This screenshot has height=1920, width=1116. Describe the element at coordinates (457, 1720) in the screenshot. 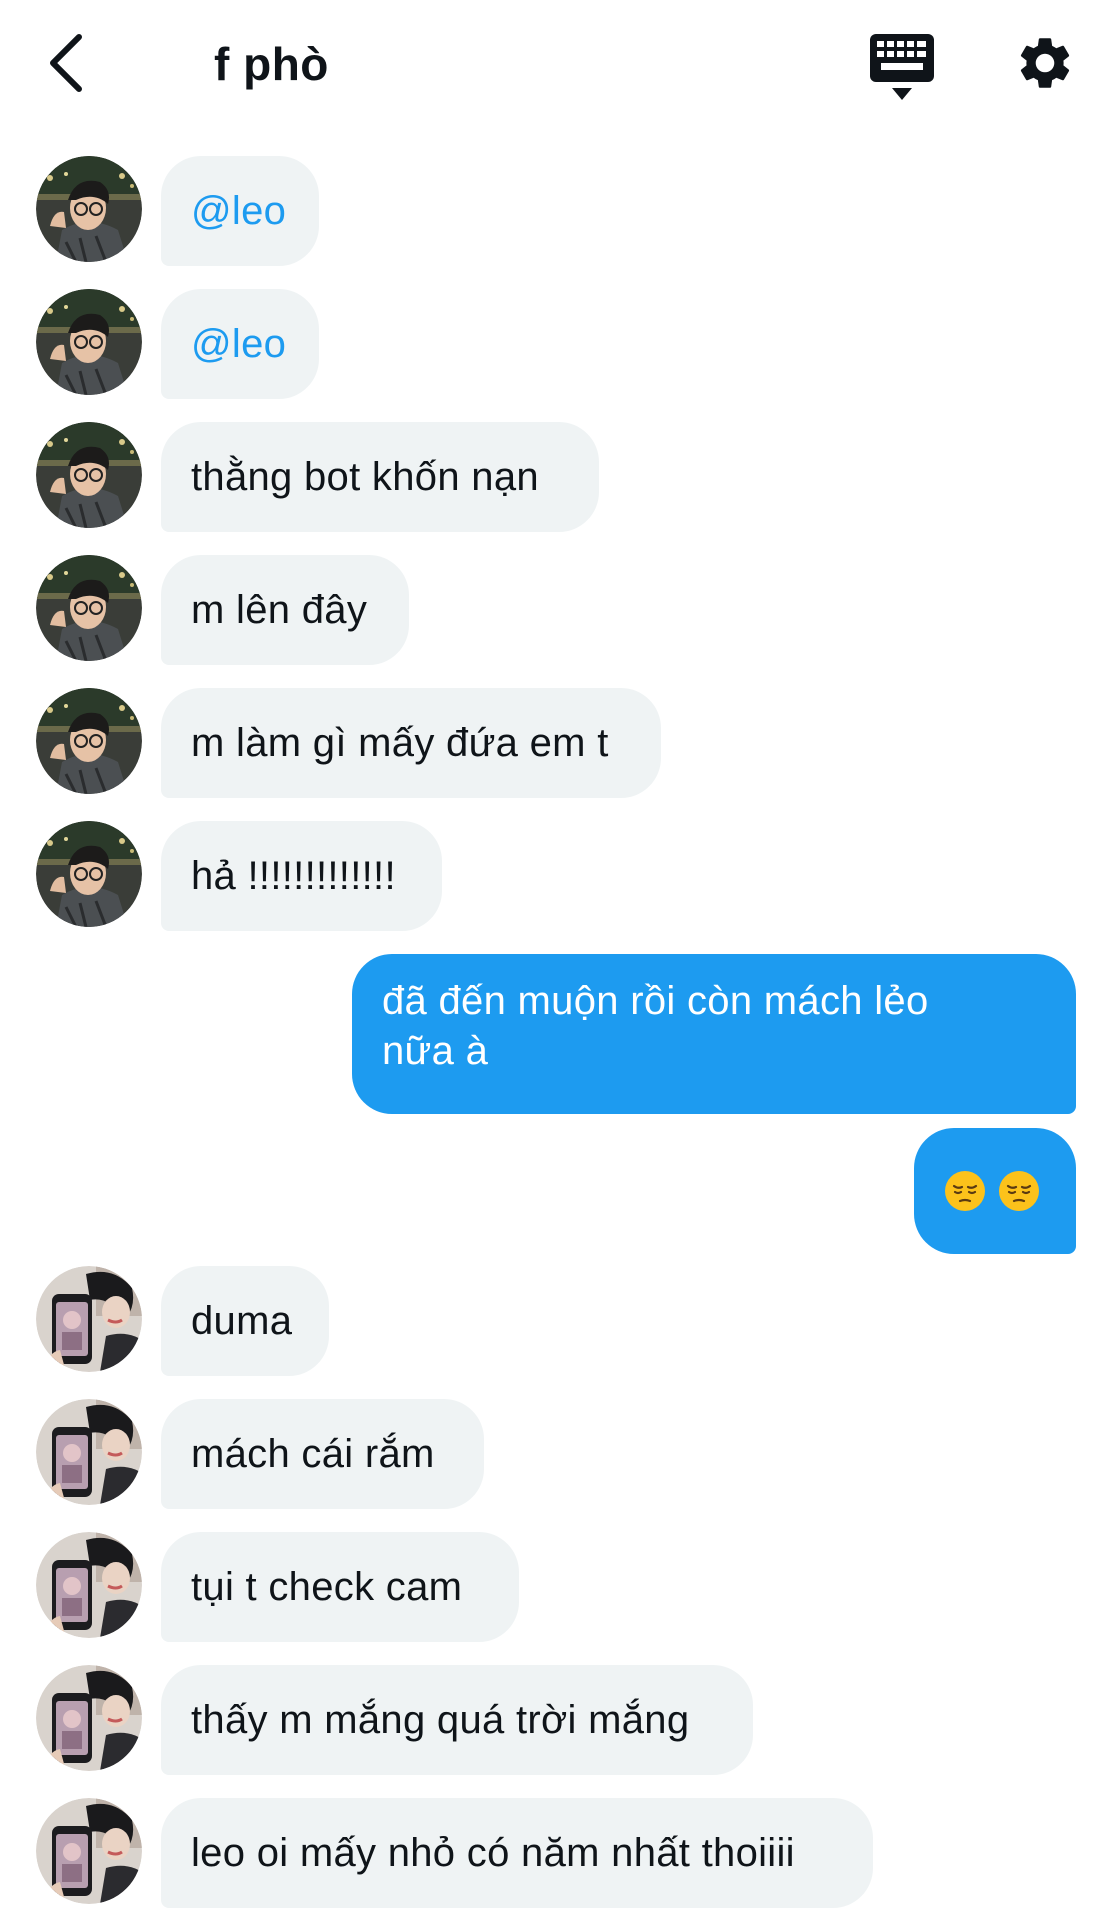

I see `incoming-message-bubble: thấy m mắng quá trời mắng` at that location.